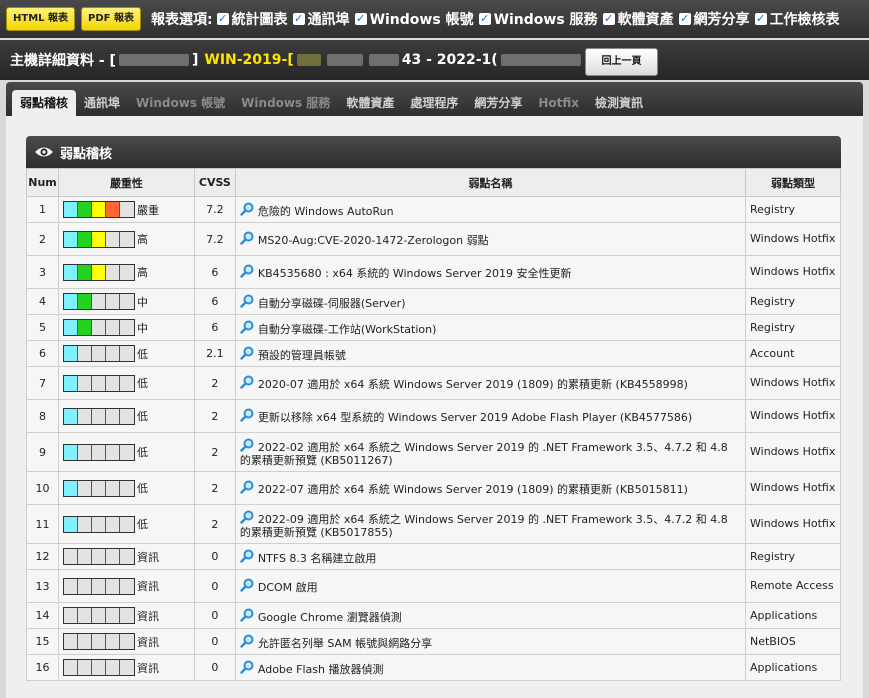 This screenshot has height=698, width=869. Describe the element at coordinates (793, 353) in the screenshot. I see `vuln-type: Account` at that location.